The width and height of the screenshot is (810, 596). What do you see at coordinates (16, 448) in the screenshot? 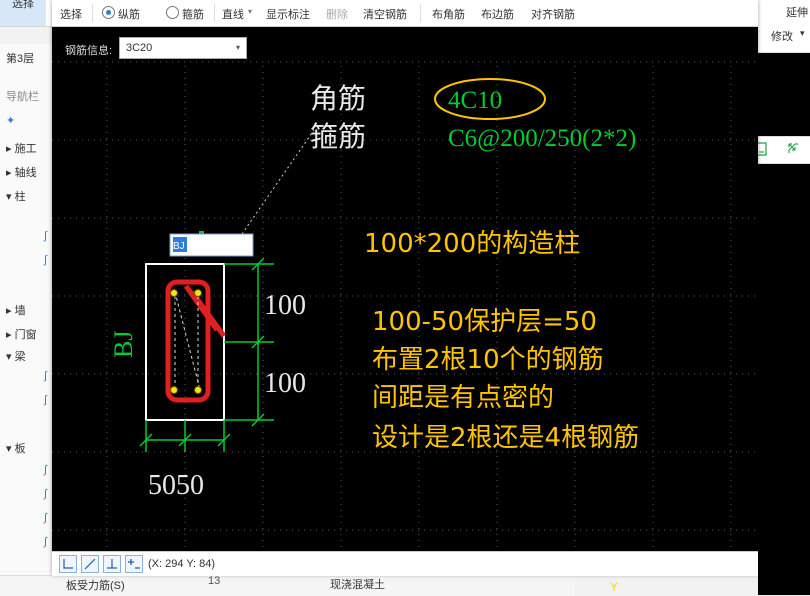
I see `nav-item-slab: ▾ 板` at bounding box center [16, 448].